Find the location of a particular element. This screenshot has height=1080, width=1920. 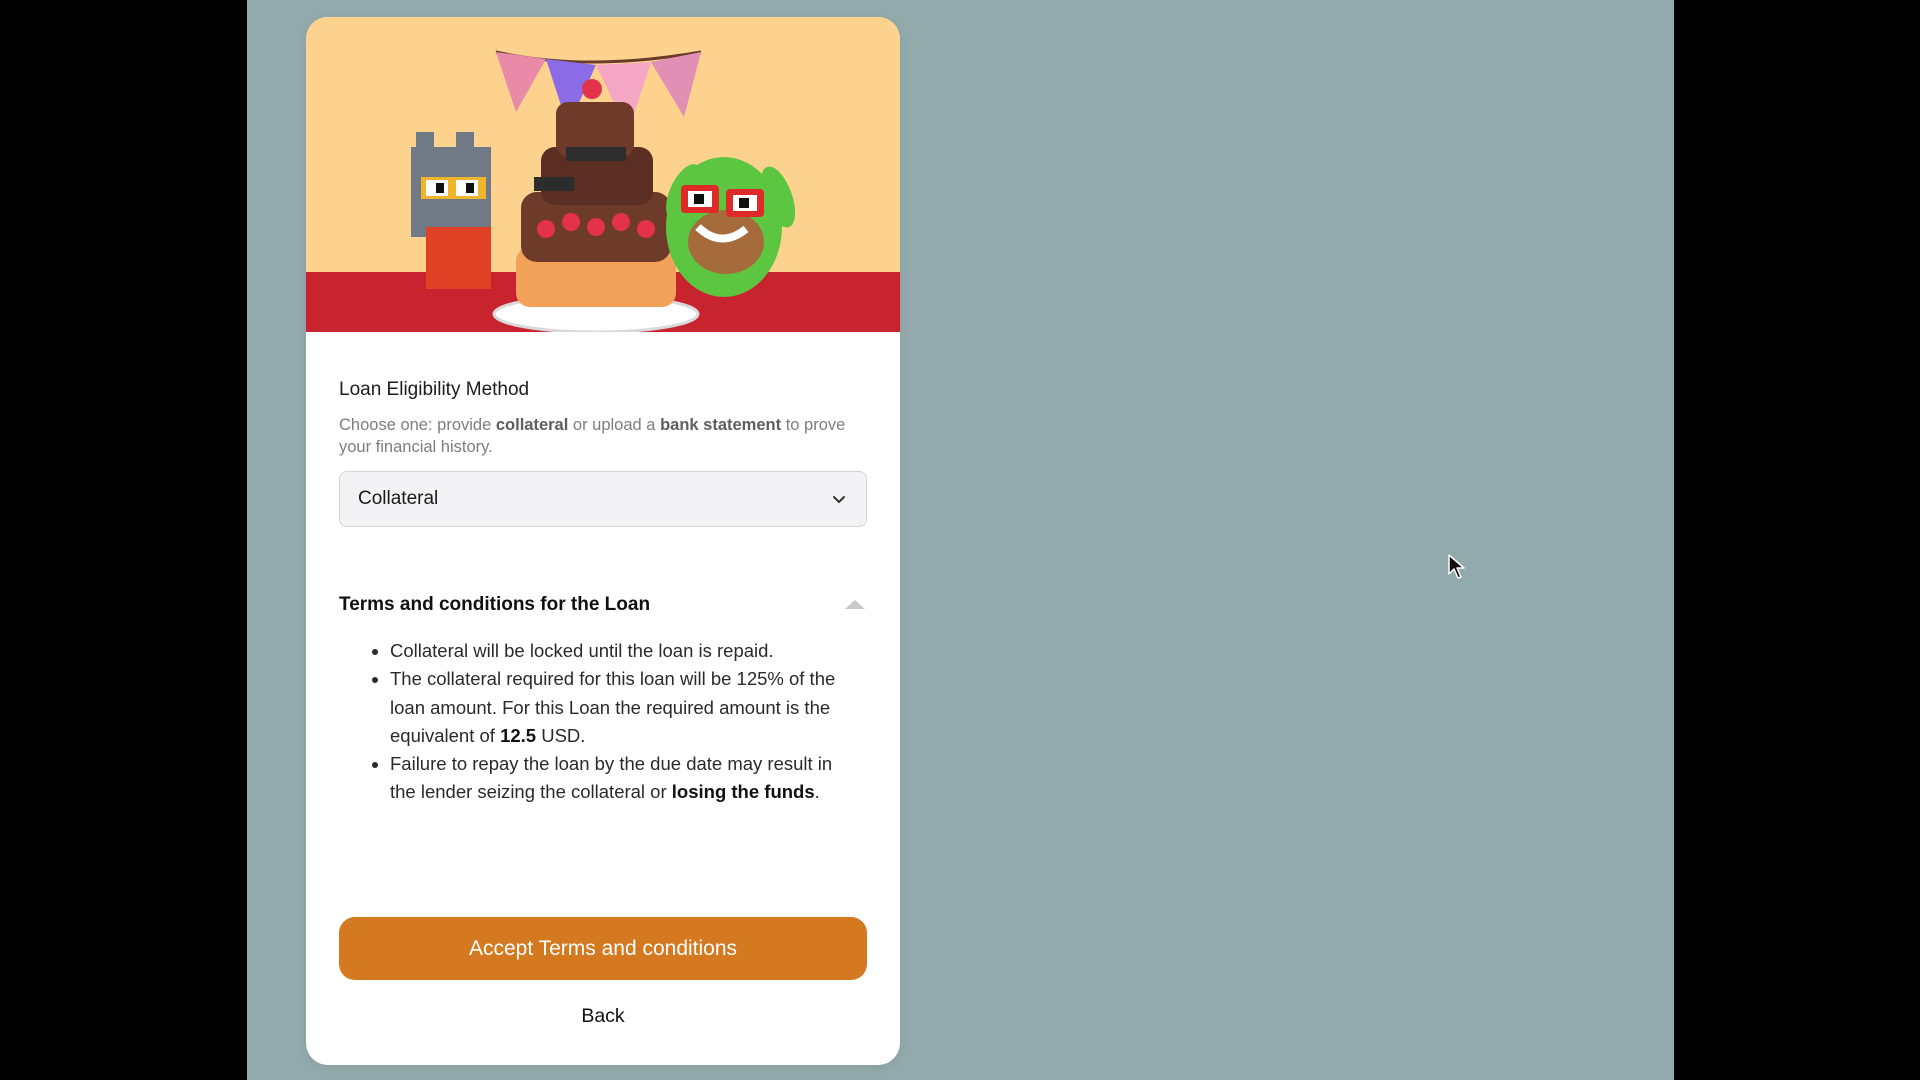

accept-terms-button: Accept Terms and conditions is located at coordinates (603, 948).